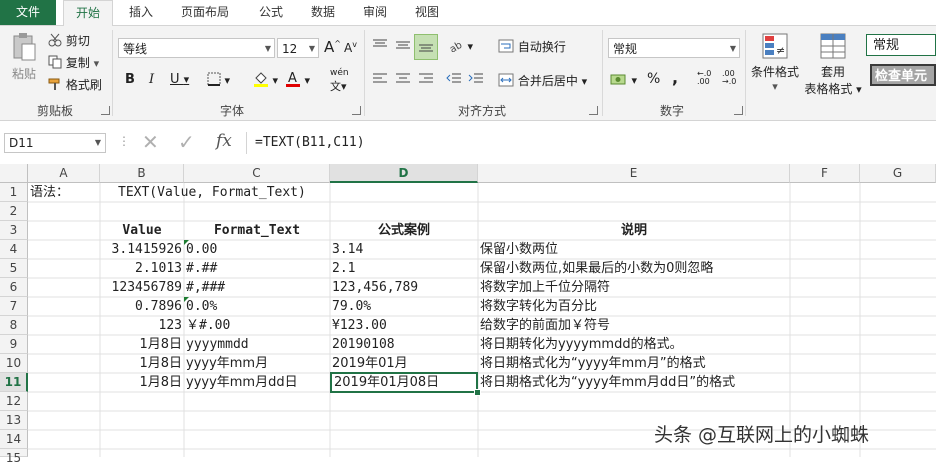 Image resolution: width=936 pixels, height=468 pixels. What do you see at coordinates (142, 344) in the screenshot?
I see `cell-b9: 1月8日` at bounding box center [142, 344].